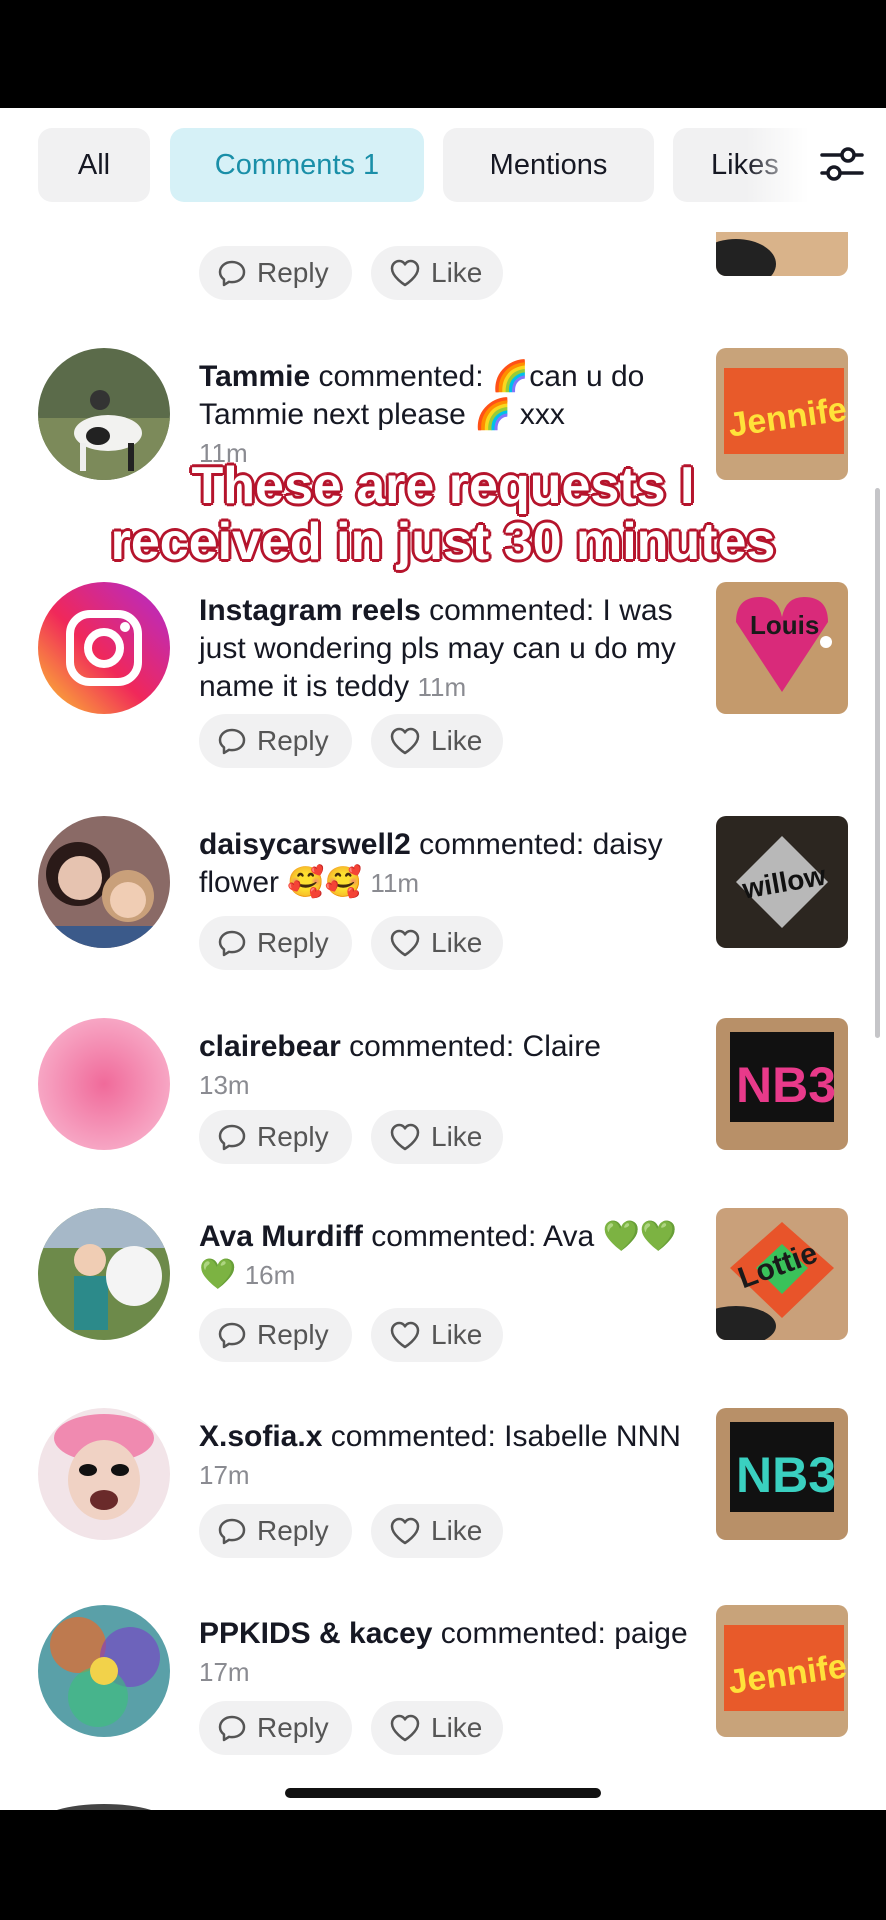 This screenshot has width=886, height=1920. I want to click on comment-text: Ava Murdiff commented: Ava 💚💚💚 16m, so click(444, 1256).